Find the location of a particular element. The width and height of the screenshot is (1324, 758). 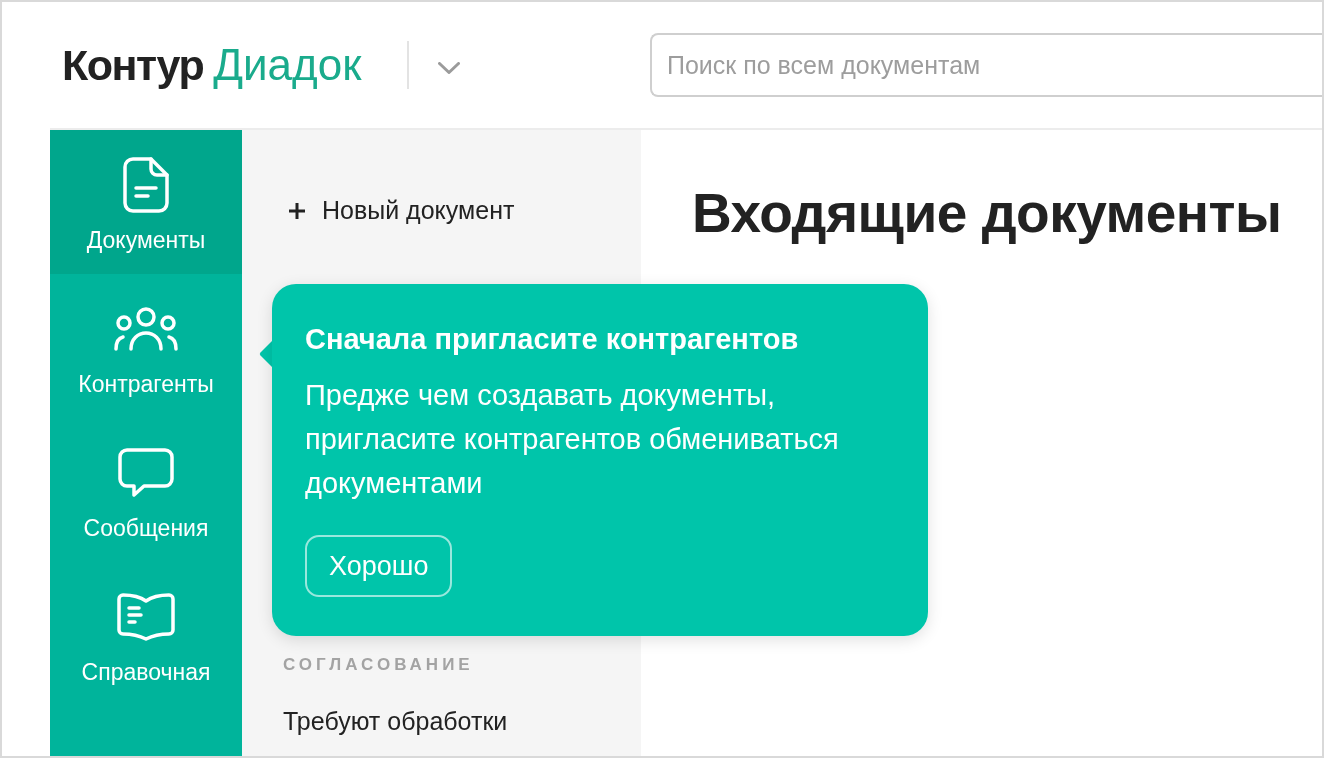

nav-item: Требуют обработки is located at coordinates (395, 721).